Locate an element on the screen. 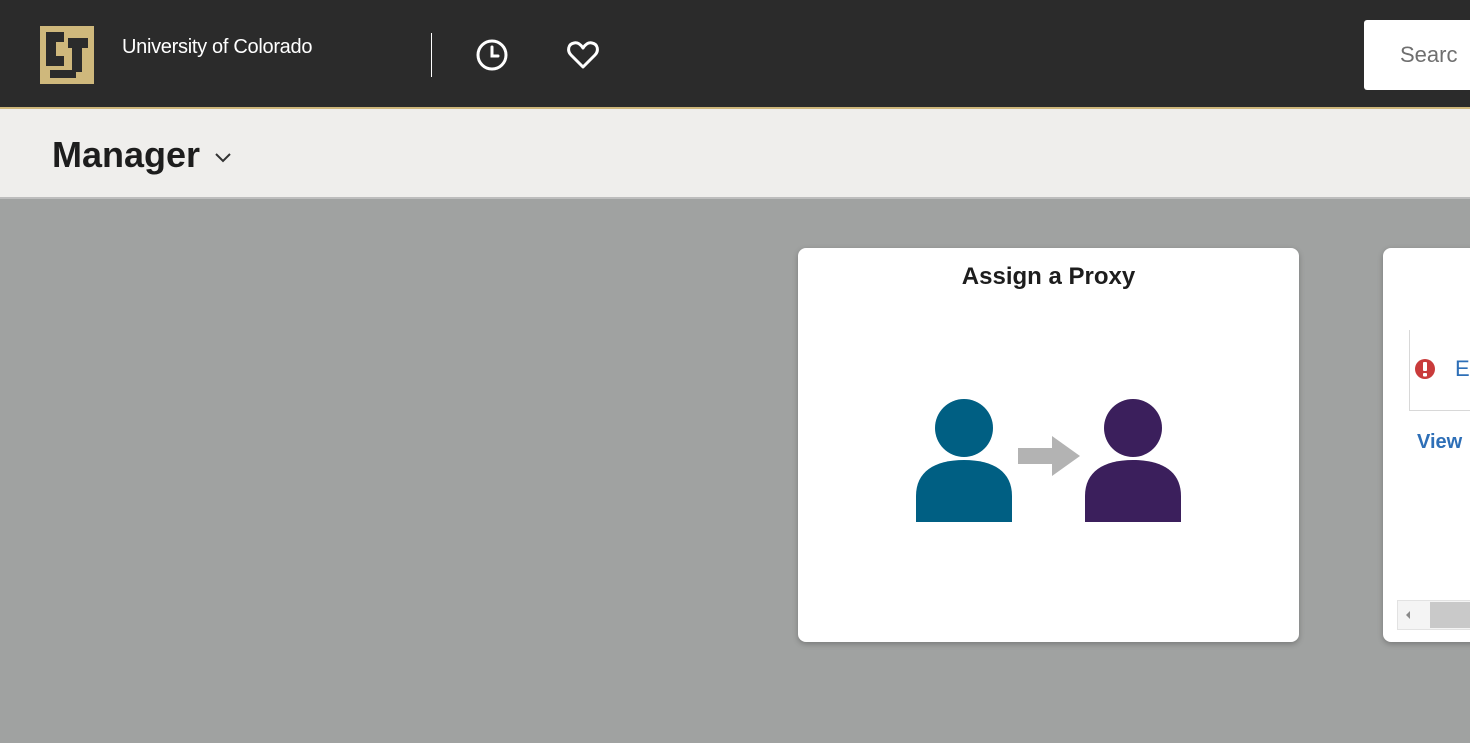  header-divider is located at coordinates (431, 55).